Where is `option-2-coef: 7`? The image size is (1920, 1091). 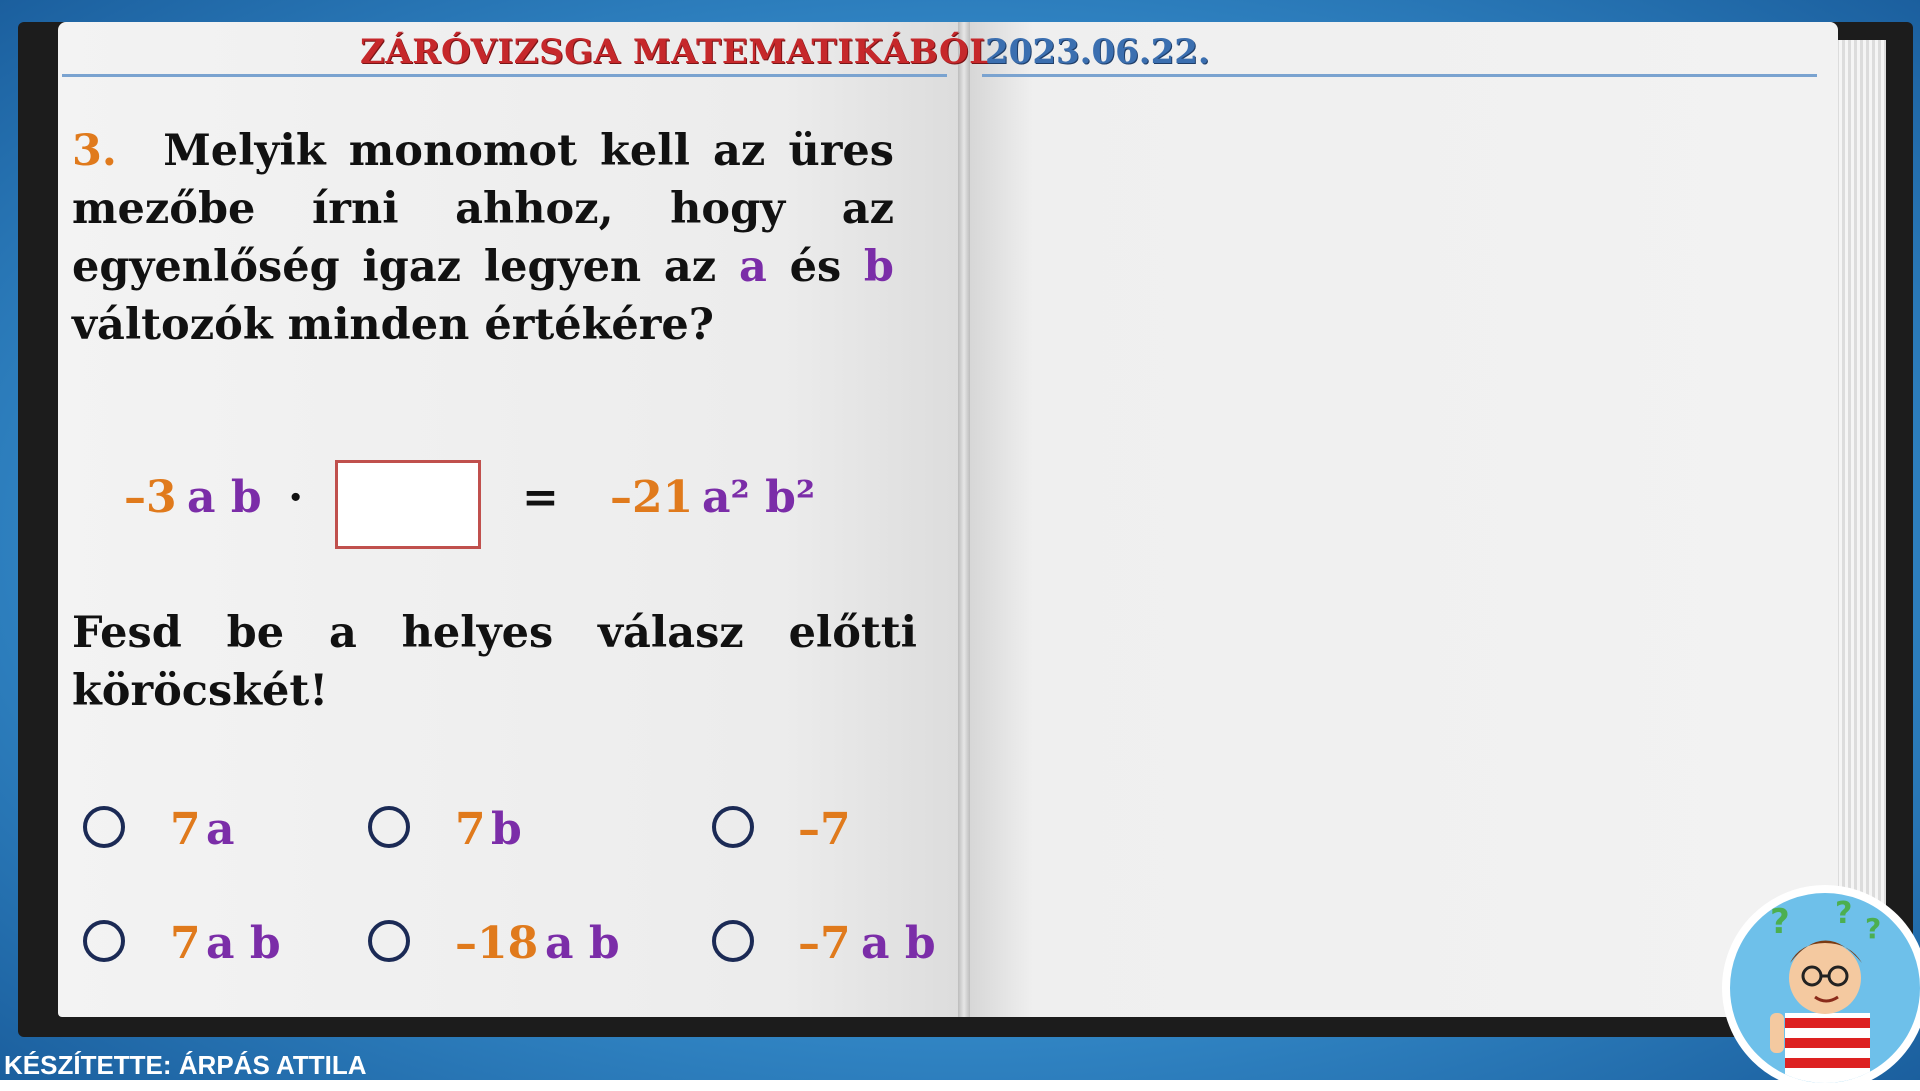 option-2-coef: 7 is located at coordinates (470, 829).